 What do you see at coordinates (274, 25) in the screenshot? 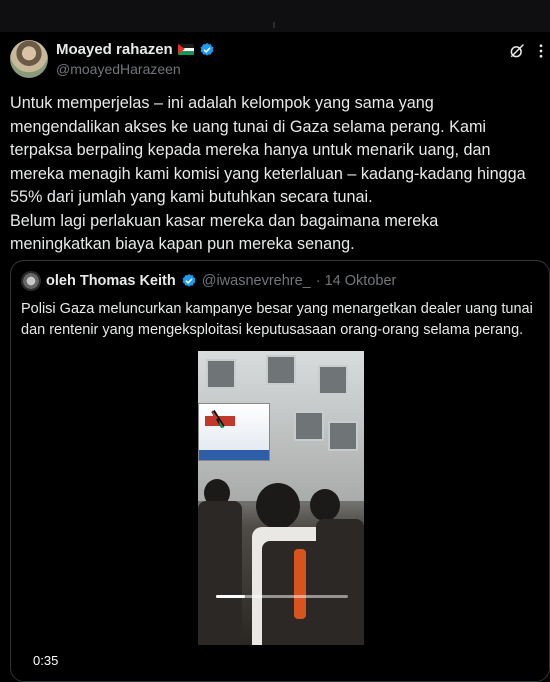
I see `top-indicator` at bounding box center [274, 25].